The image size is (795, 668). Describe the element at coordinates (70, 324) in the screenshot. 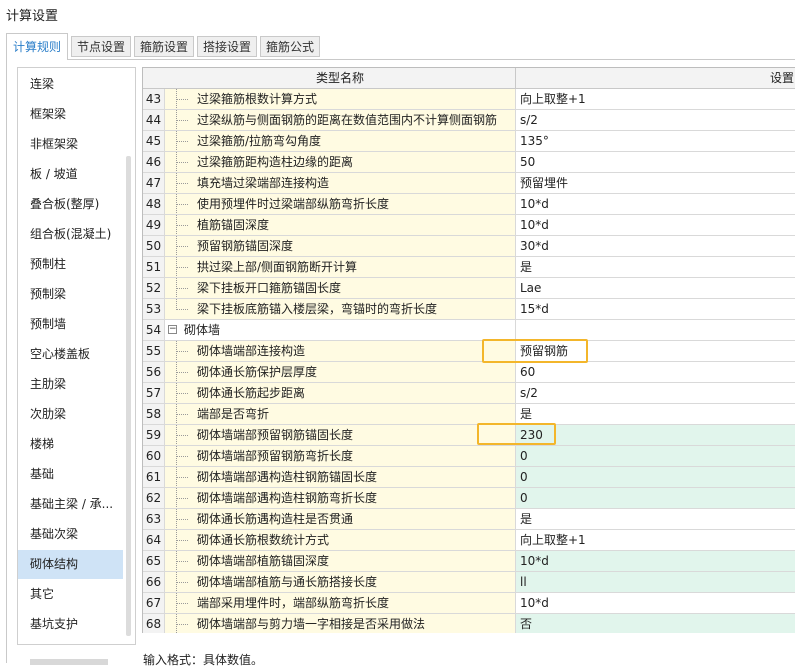

I see `sidebar-item: 预制墙` at that location.